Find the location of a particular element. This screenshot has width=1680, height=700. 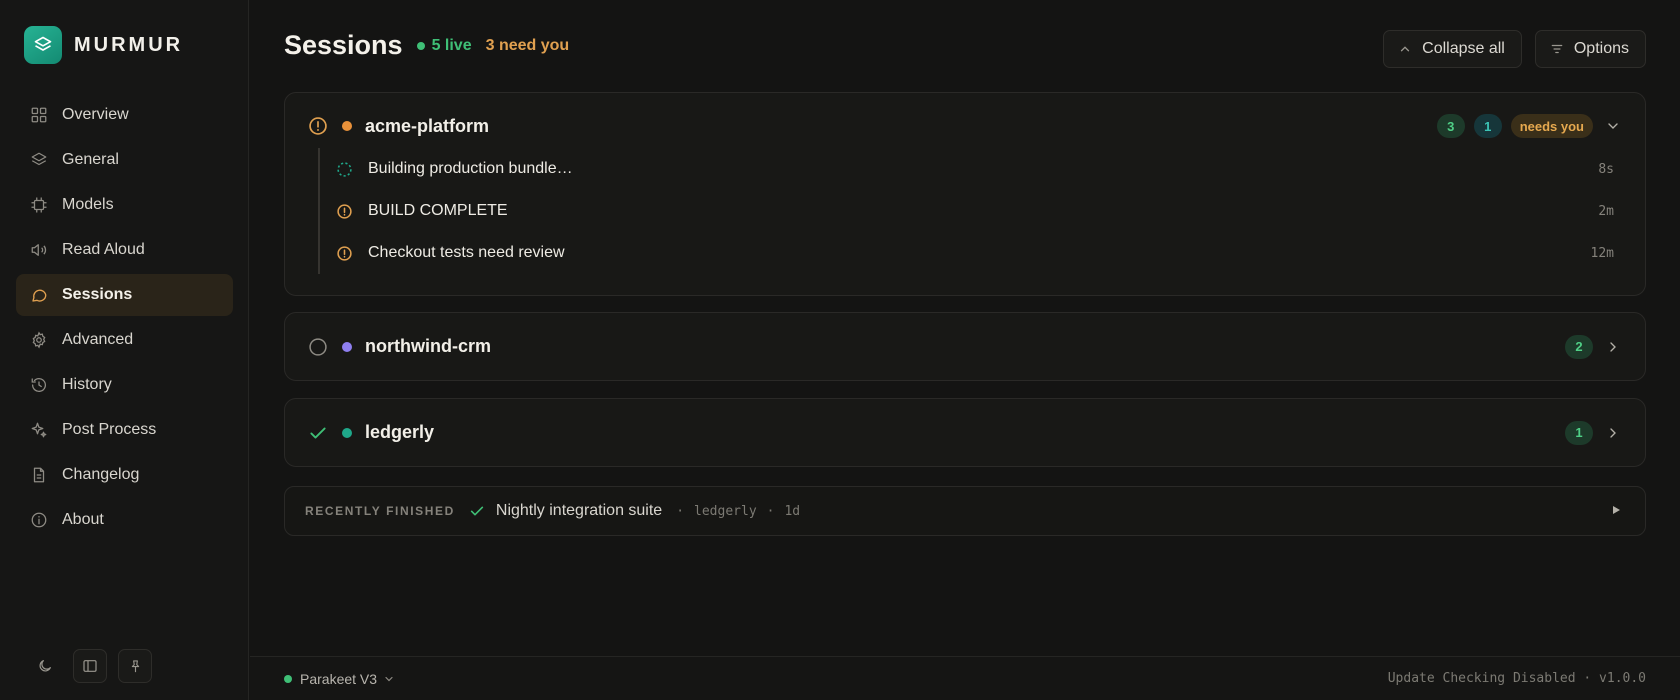

sidebar-item-overview: Overview is located at coordinates (124, 115).